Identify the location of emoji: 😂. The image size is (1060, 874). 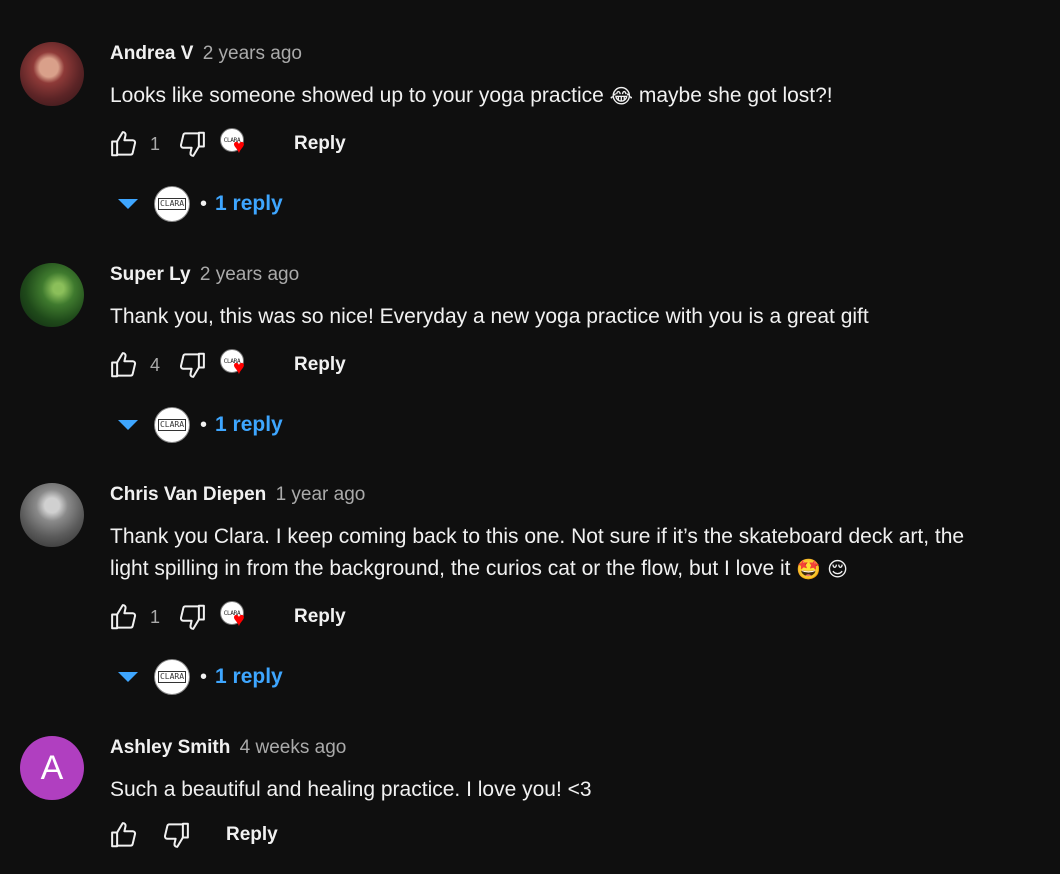
(621, 97).